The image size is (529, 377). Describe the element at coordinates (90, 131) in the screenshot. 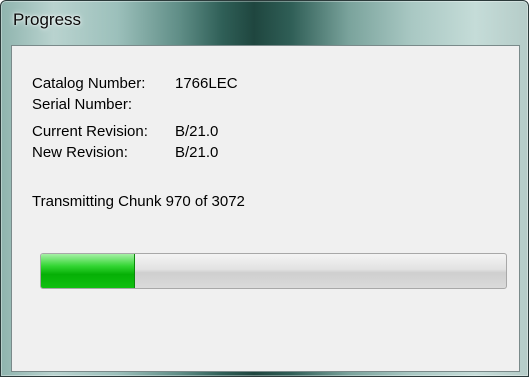

I see `current-revision-label: Current Revision:` at that location.